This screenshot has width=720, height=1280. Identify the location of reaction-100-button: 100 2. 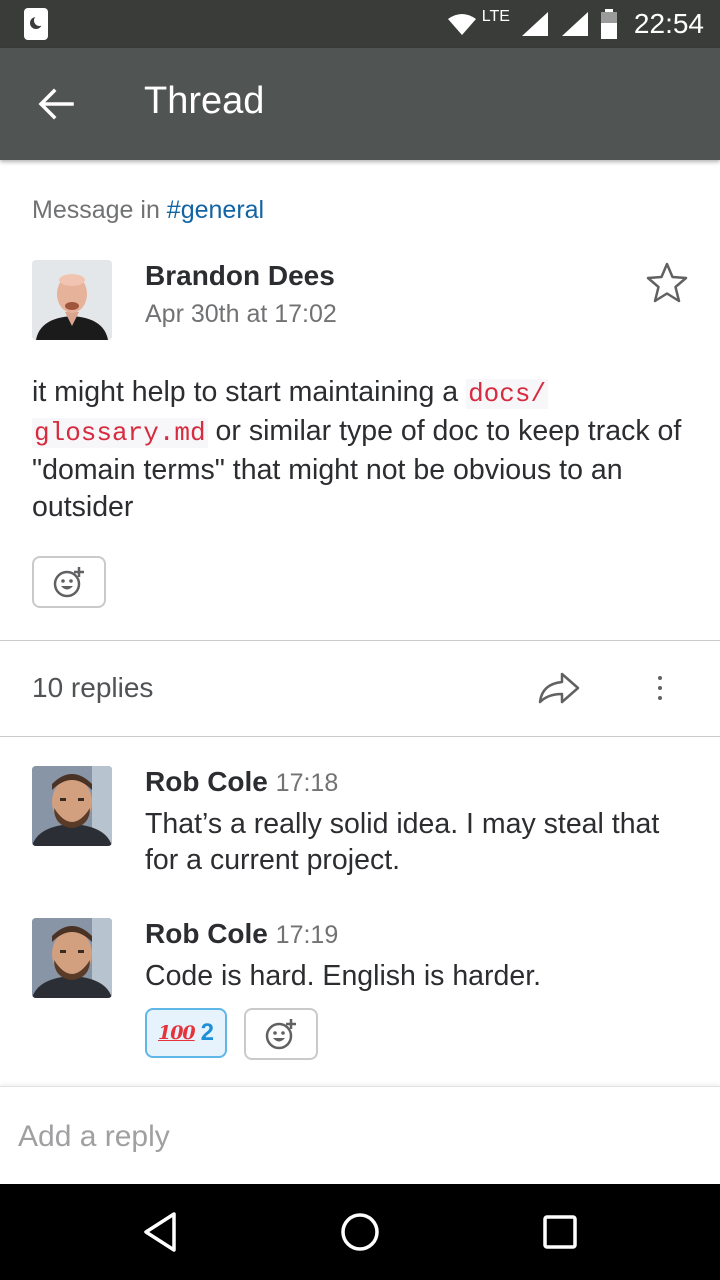
(186, 1033).